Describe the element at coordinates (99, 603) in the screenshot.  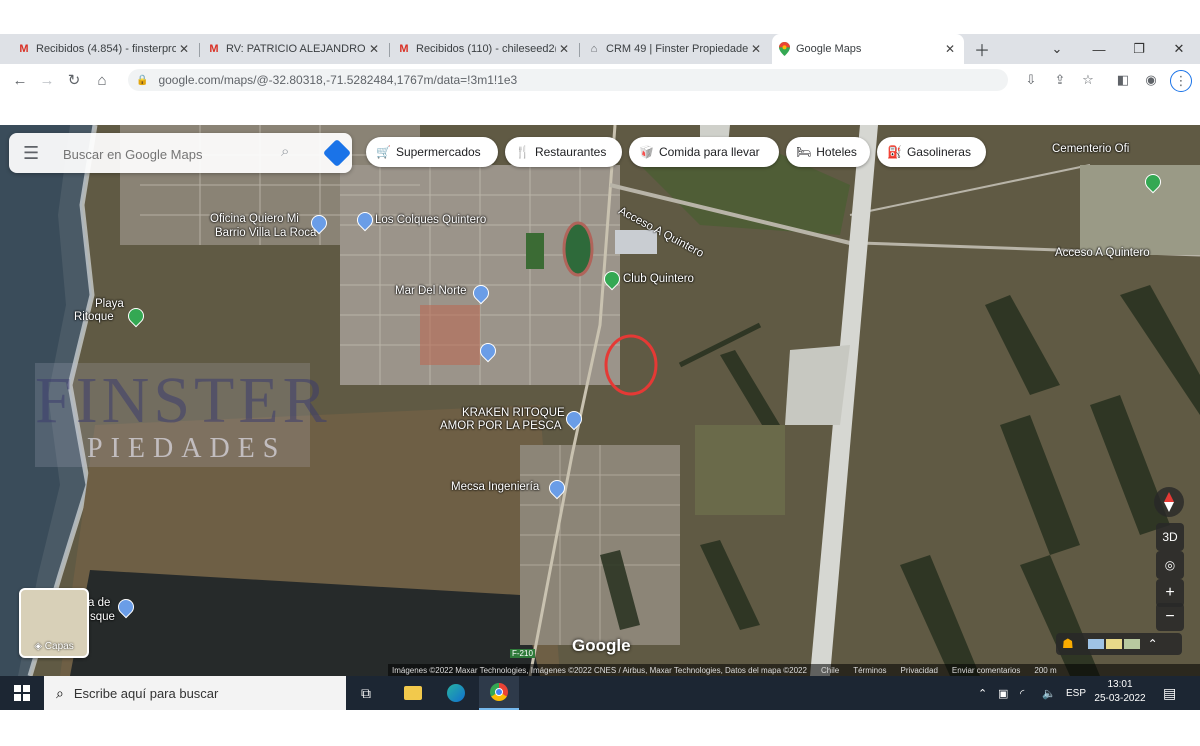
I see `place-label: a de` at that location.